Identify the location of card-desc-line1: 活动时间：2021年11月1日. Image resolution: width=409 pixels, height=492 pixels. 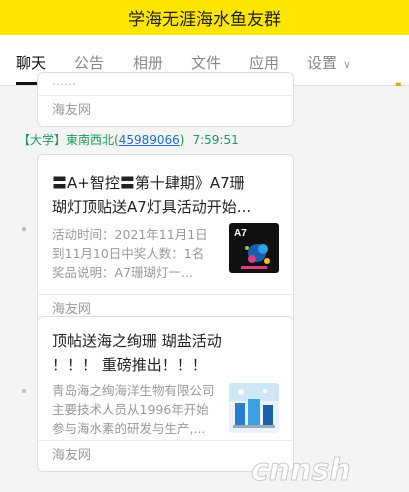
(130, 234).